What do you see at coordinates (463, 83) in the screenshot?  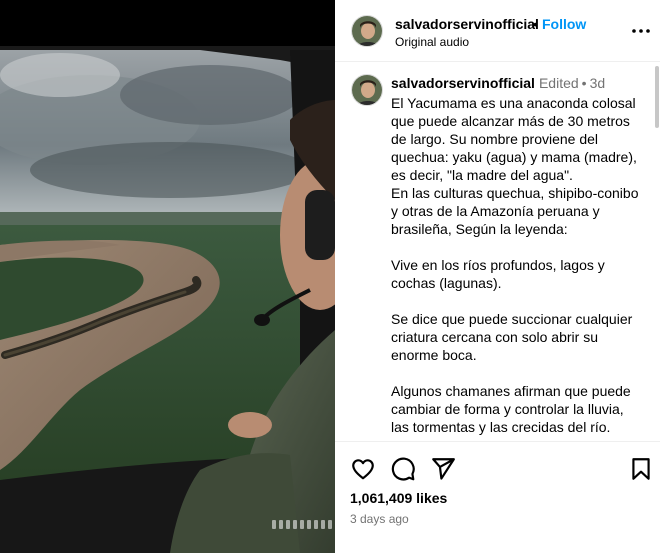 I see `caption-username: salvadorservinofficial` at bounding box center [463, 83].